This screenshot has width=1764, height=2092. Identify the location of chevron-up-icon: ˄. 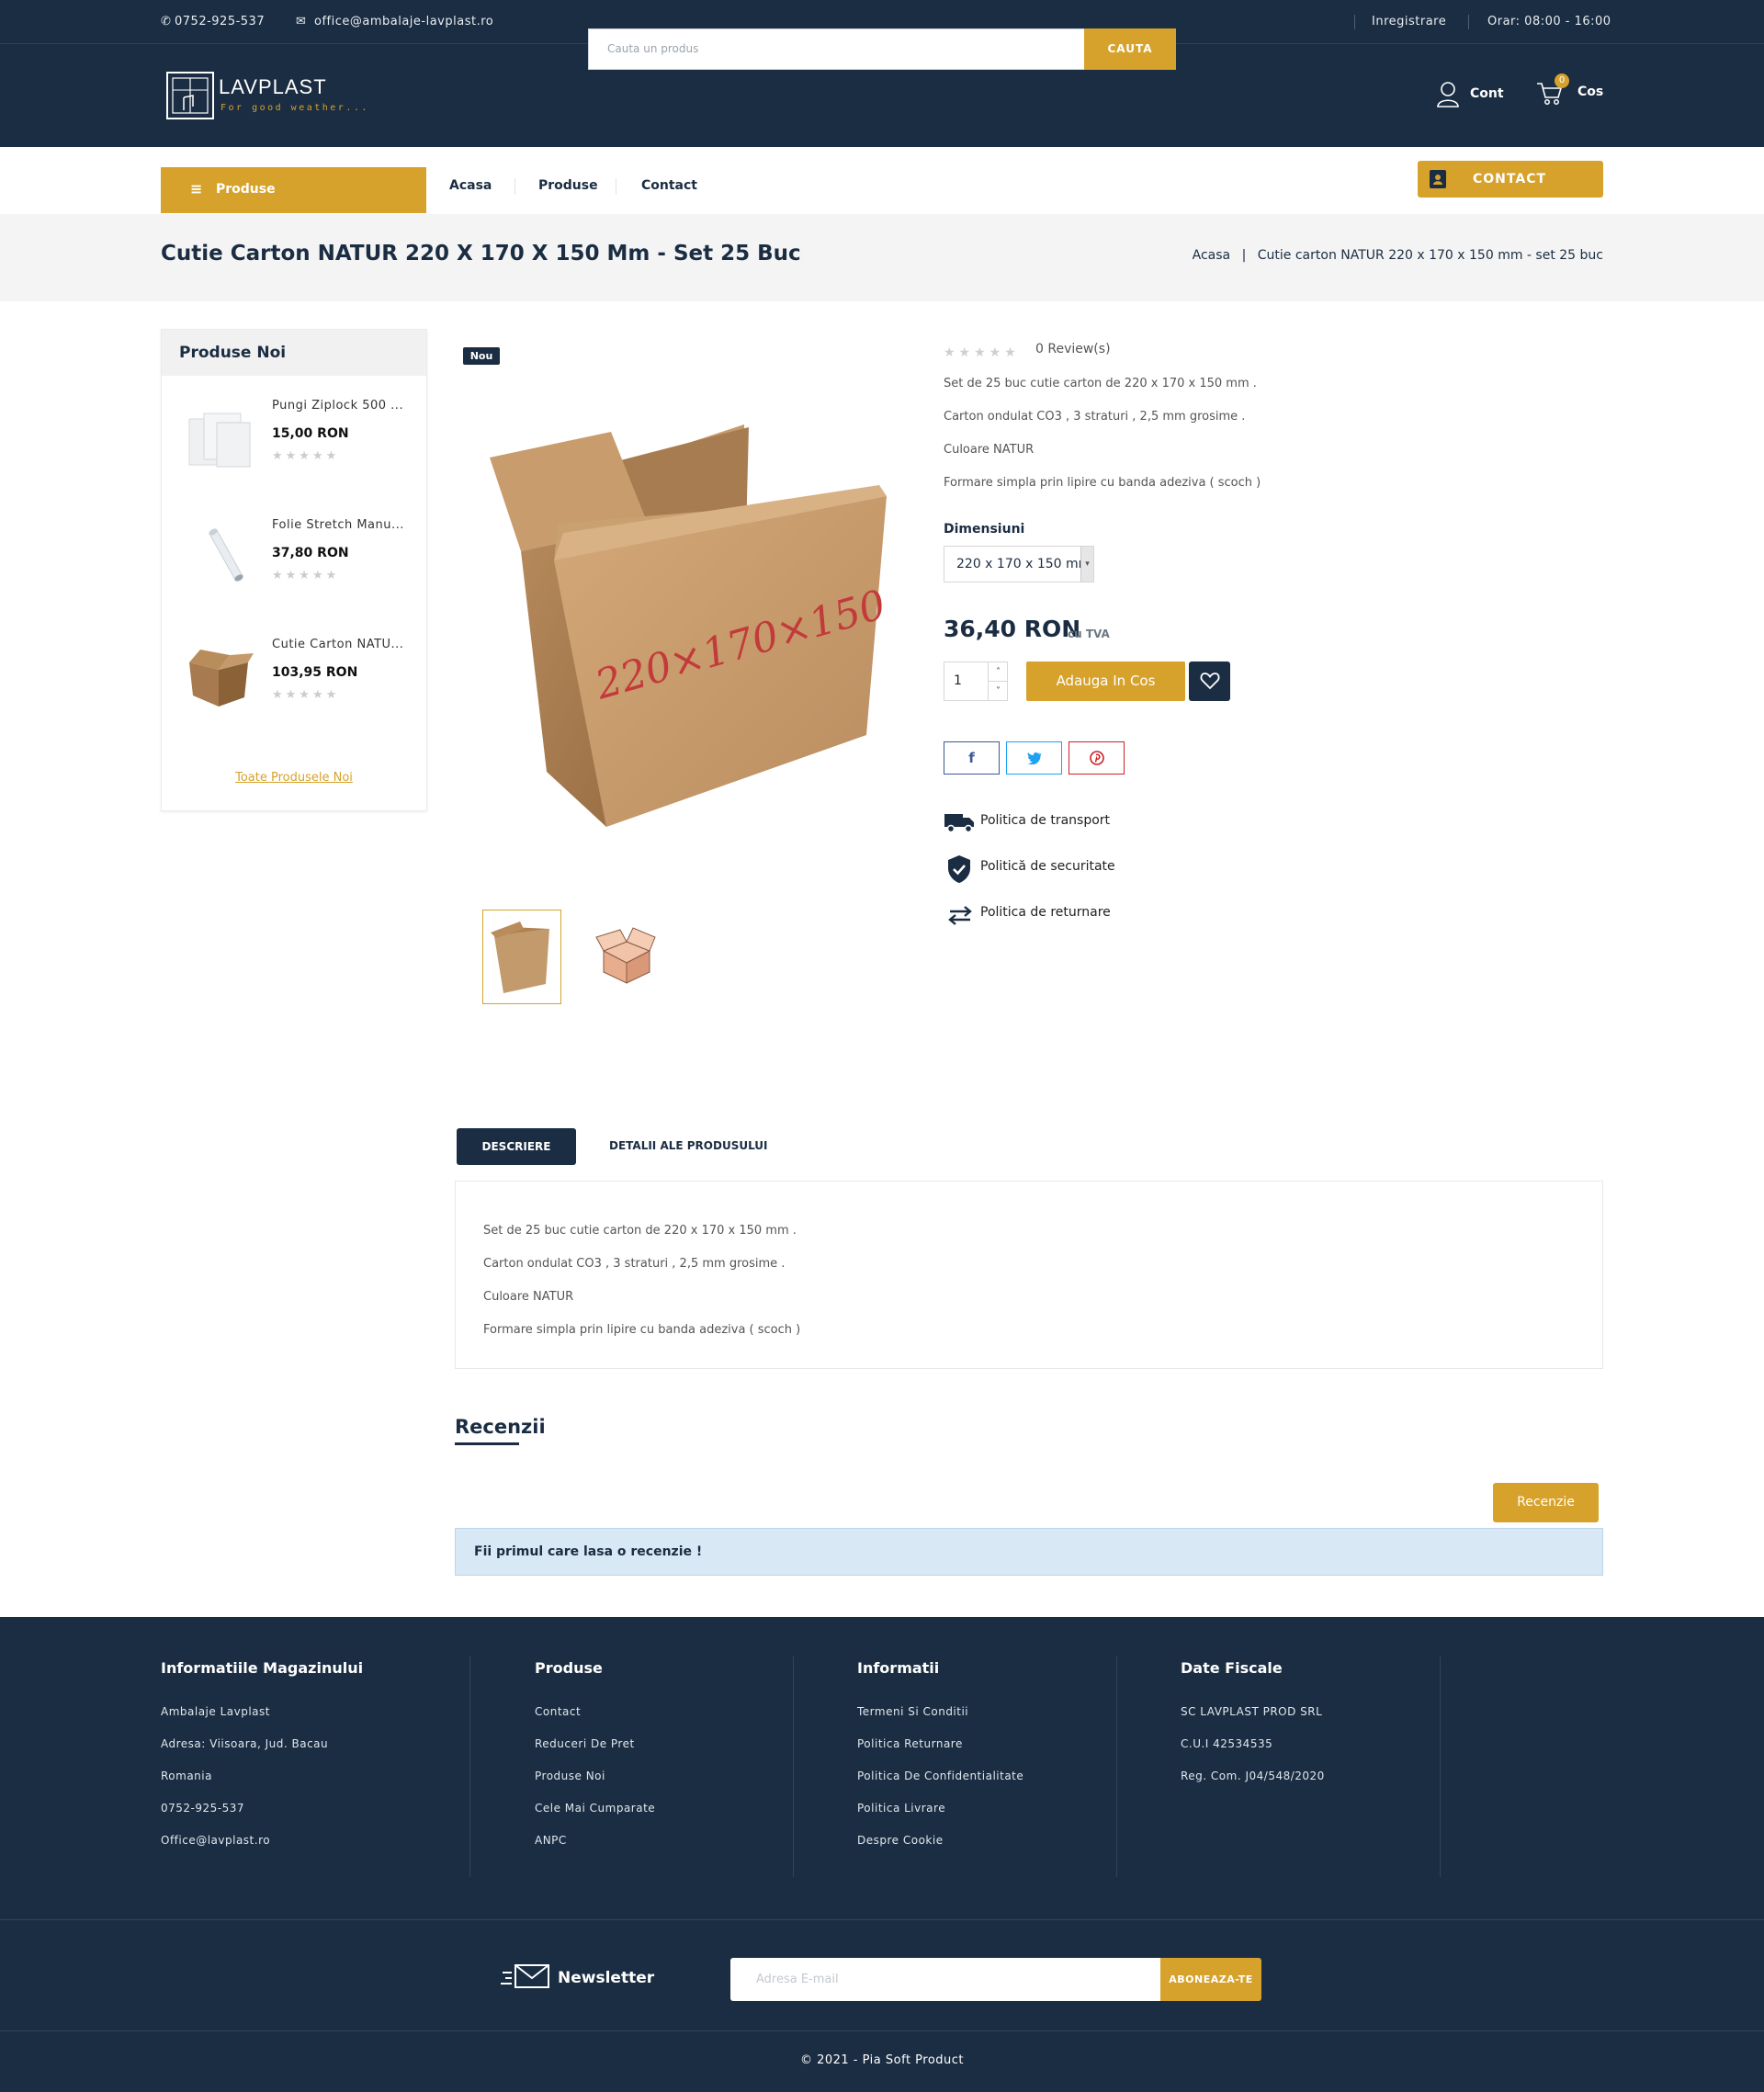
(998, 672).